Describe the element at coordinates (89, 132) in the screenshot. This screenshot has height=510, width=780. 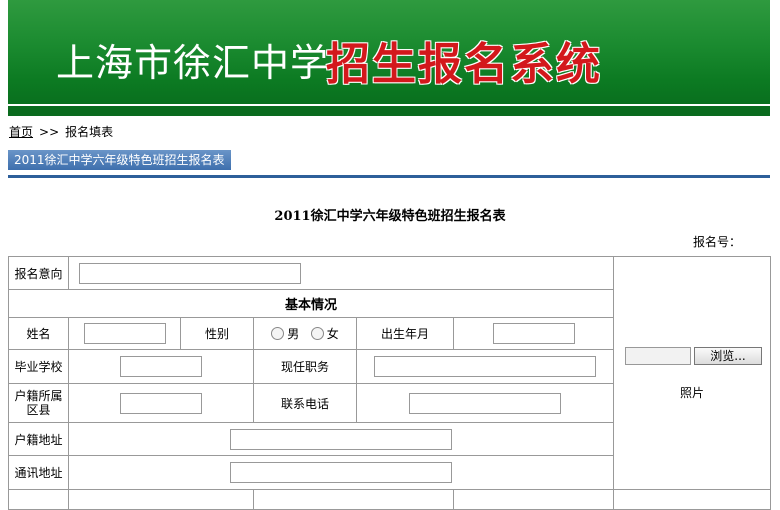
I see `breadcrumb-current: 报名填表` at that location.